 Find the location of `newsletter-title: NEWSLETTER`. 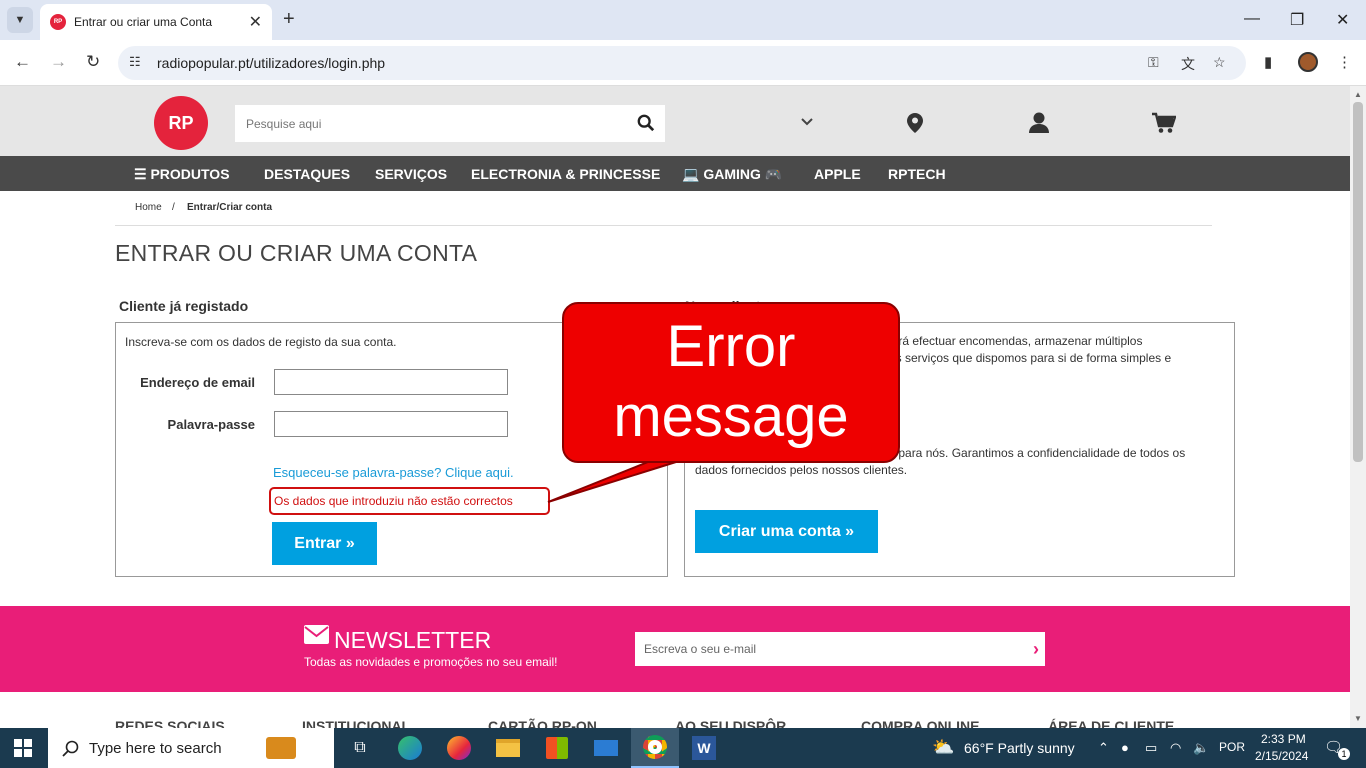

newsletter-title: NEWSLETTER is located at coordinates (413, 640).